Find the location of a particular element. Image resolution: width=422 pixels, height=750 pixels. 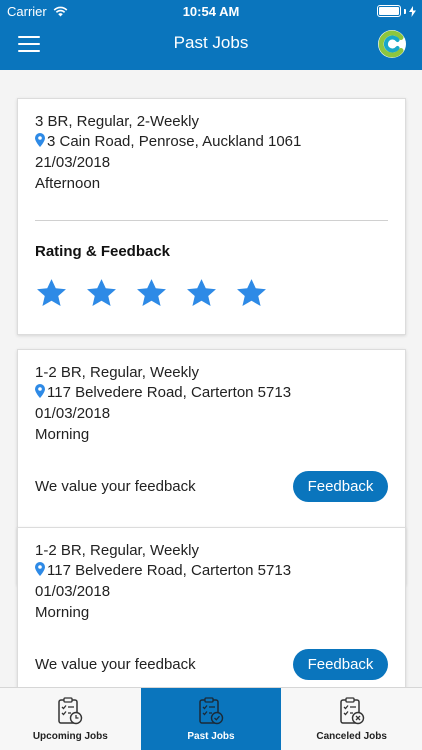

job-time-slot: Afternoon is located at coordinates (68, 183).